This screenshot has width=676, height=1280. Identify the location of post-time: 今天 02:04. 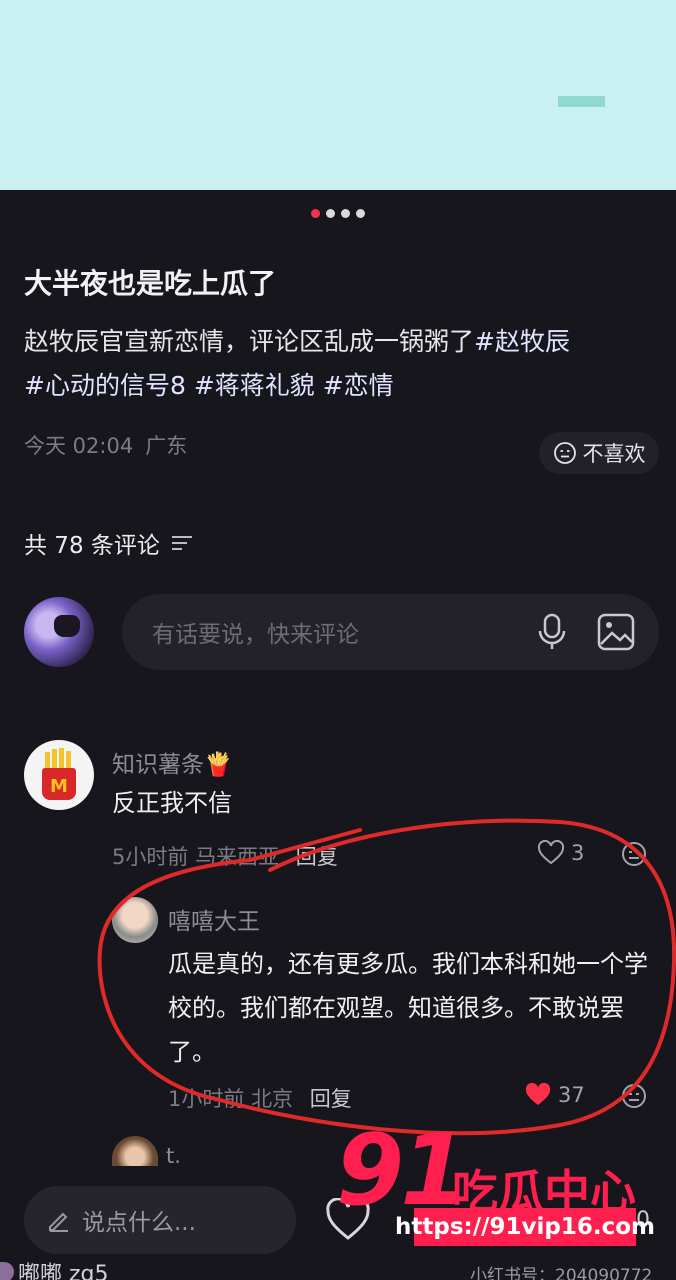
(79, 446).